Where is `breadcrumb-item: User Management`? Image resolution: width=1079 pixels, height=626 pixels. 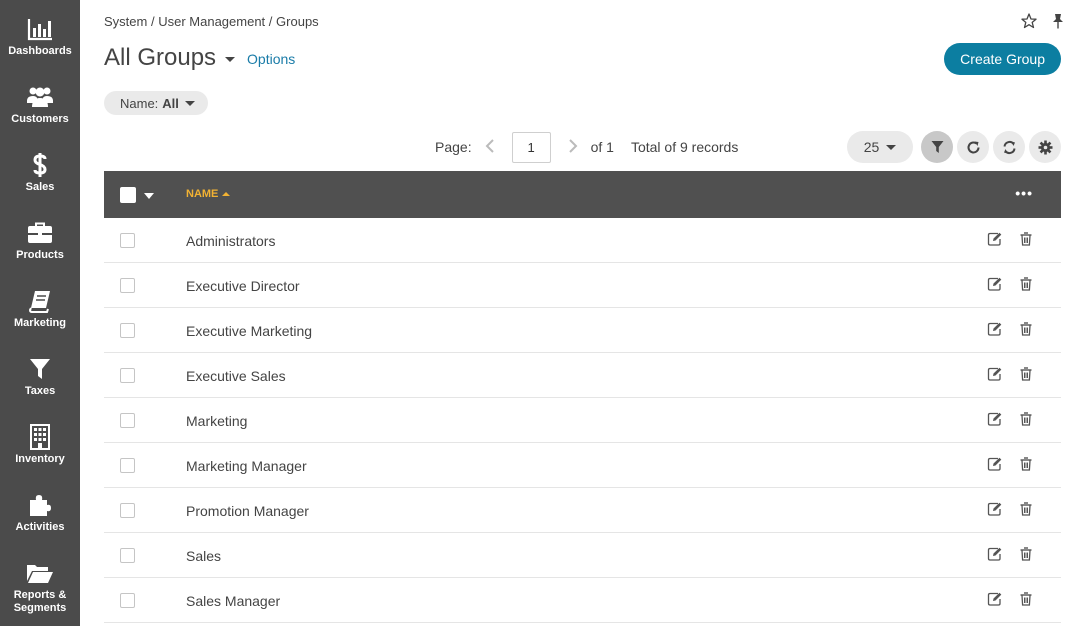
breadcrumb-item: User Management is located at coordinates (211, 21).